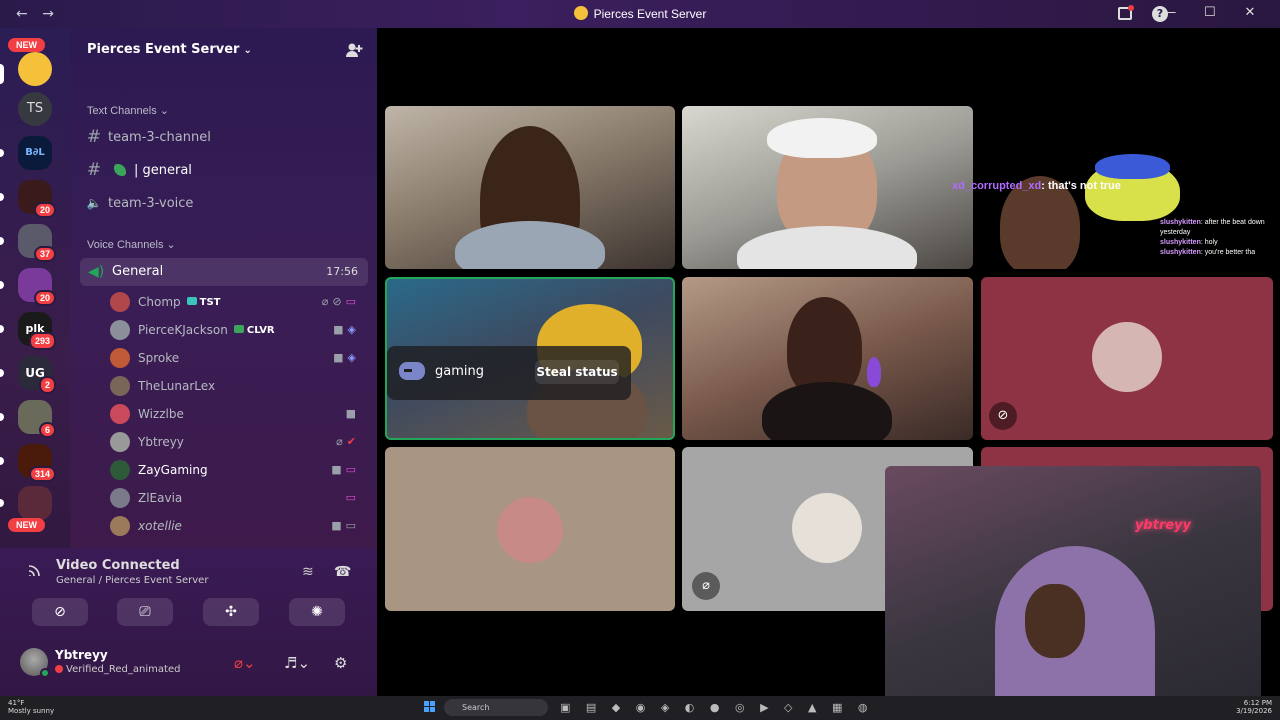  I want to click on member-name: PierceKJackson, so click(183, 330).